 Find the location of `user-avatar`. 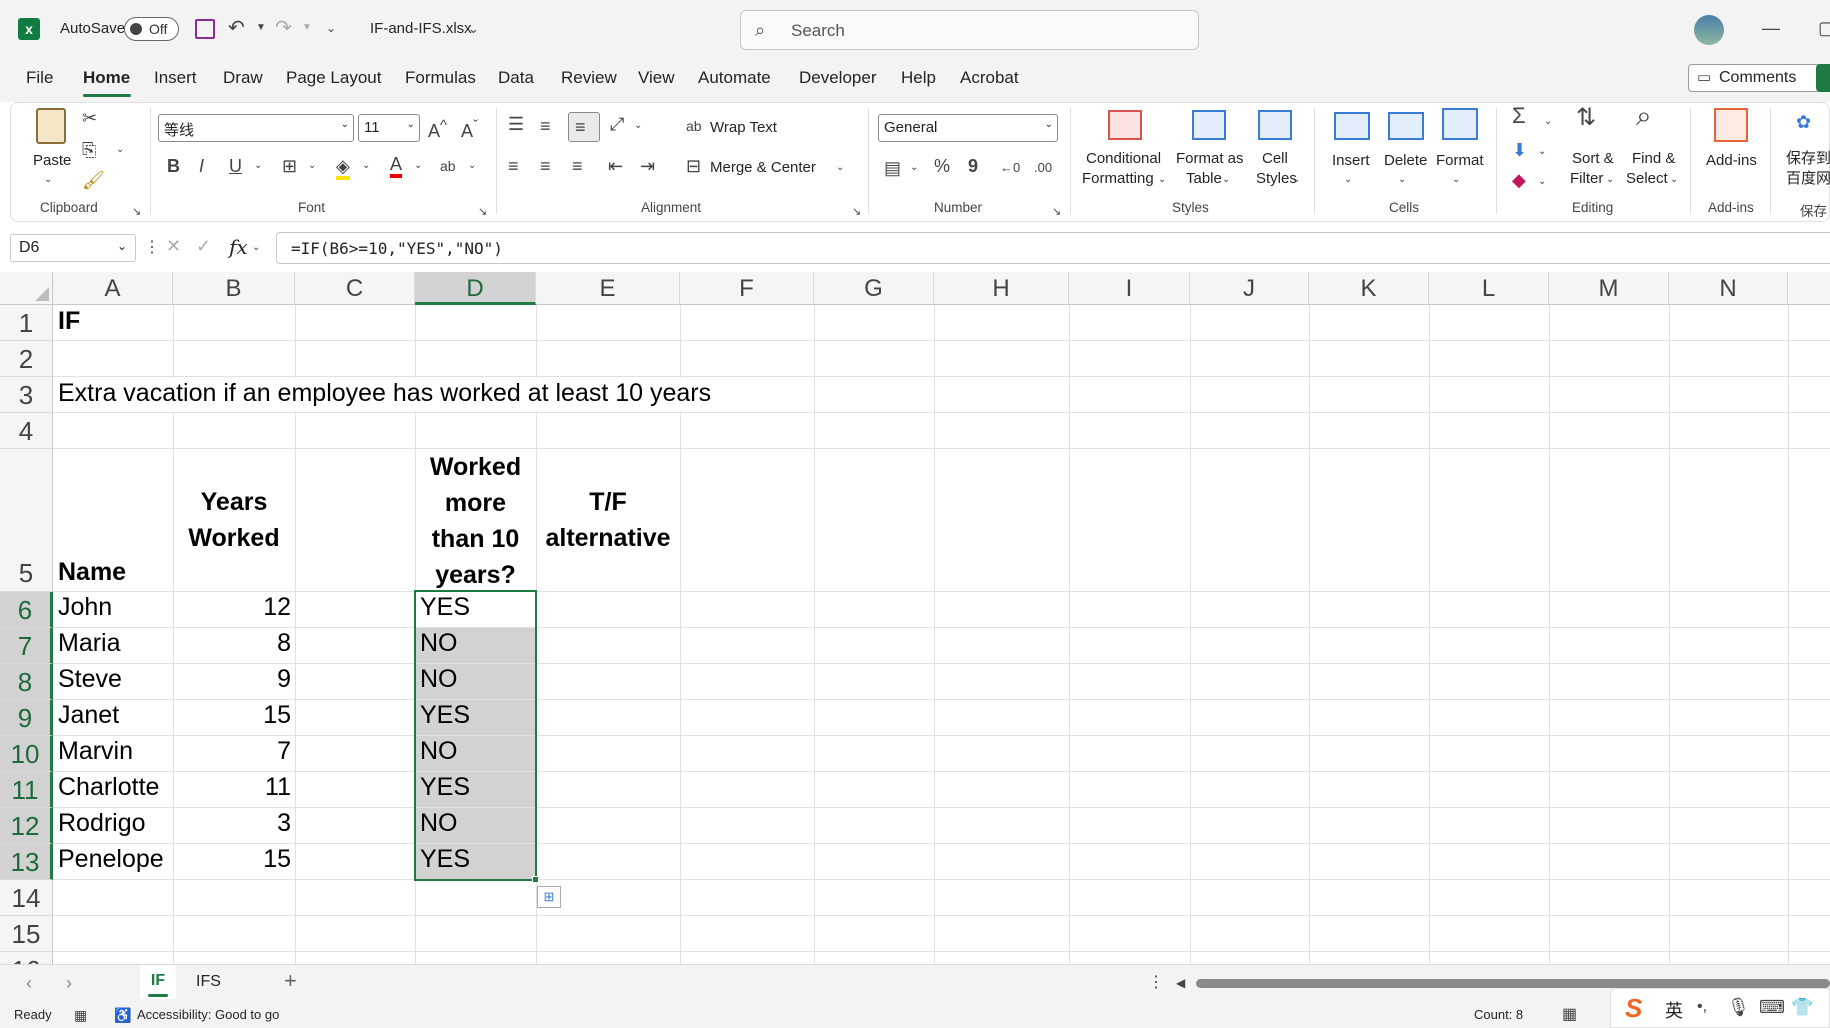

user-avatar is located at coordinates (1709, 30).